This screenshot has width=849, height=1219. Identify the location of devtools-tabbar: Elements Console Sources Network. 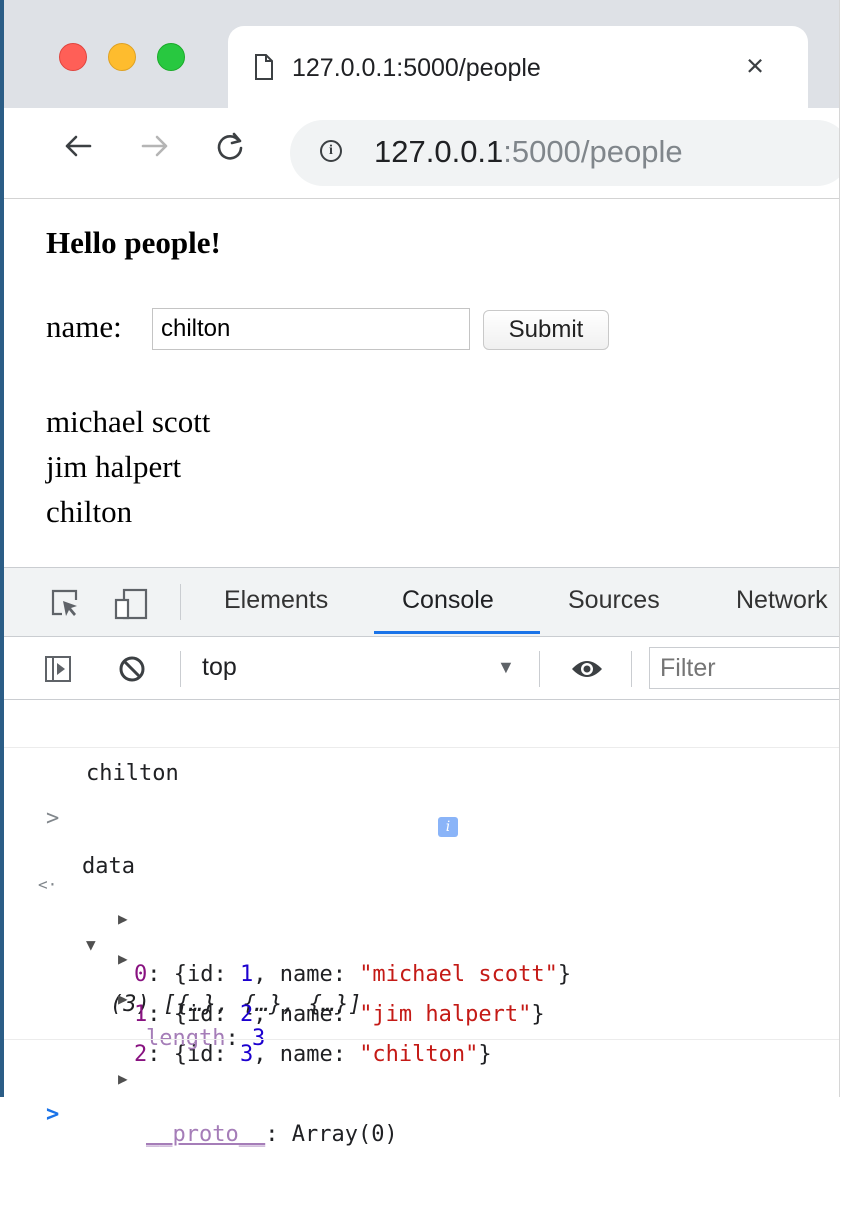
(421, 602).